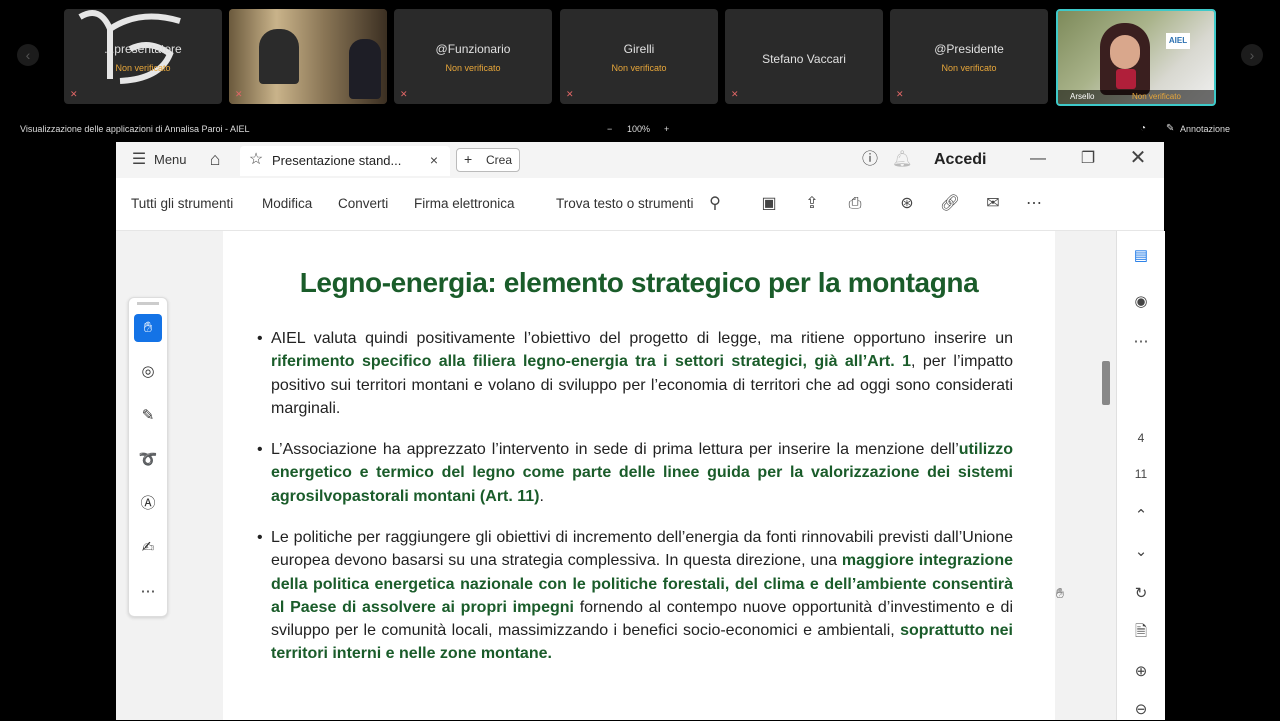  I want to click on person-face, so click(1125, 52).